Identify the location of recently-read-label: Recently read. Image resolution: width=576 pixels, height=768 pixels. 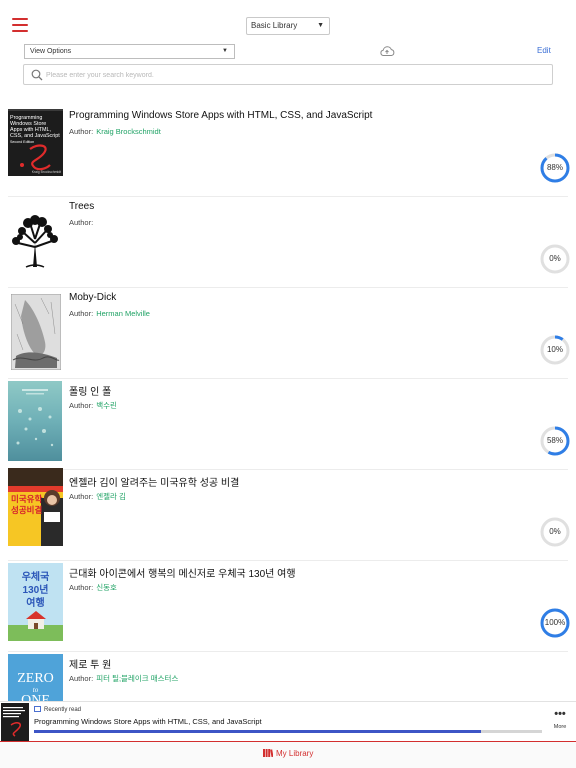
(57, 709).